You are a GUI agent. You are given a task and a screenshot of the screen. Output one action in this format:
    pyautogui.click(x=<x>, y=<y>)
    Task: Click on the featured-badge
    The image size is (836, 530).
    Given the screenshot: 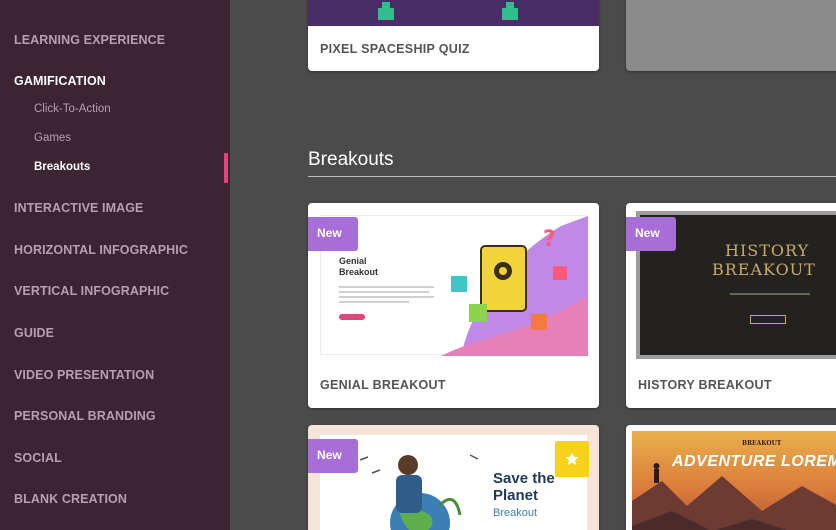 What is the action you would take?
    pyautogui.click(x=572, y=459)
    